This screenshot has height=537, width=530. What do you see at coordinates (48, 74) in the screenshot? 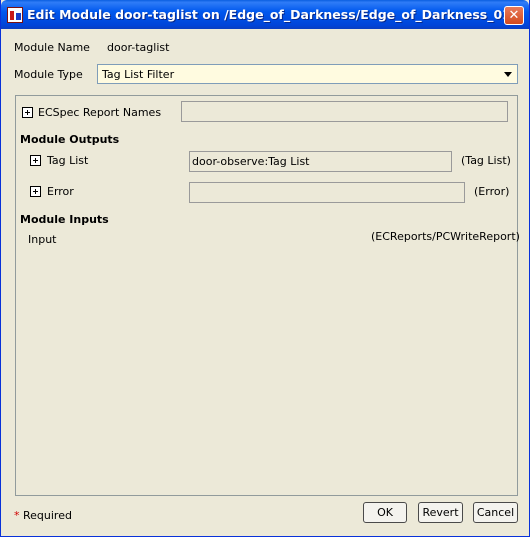
I see `module-type-label: Module Type` at bounding box center [48, 74].